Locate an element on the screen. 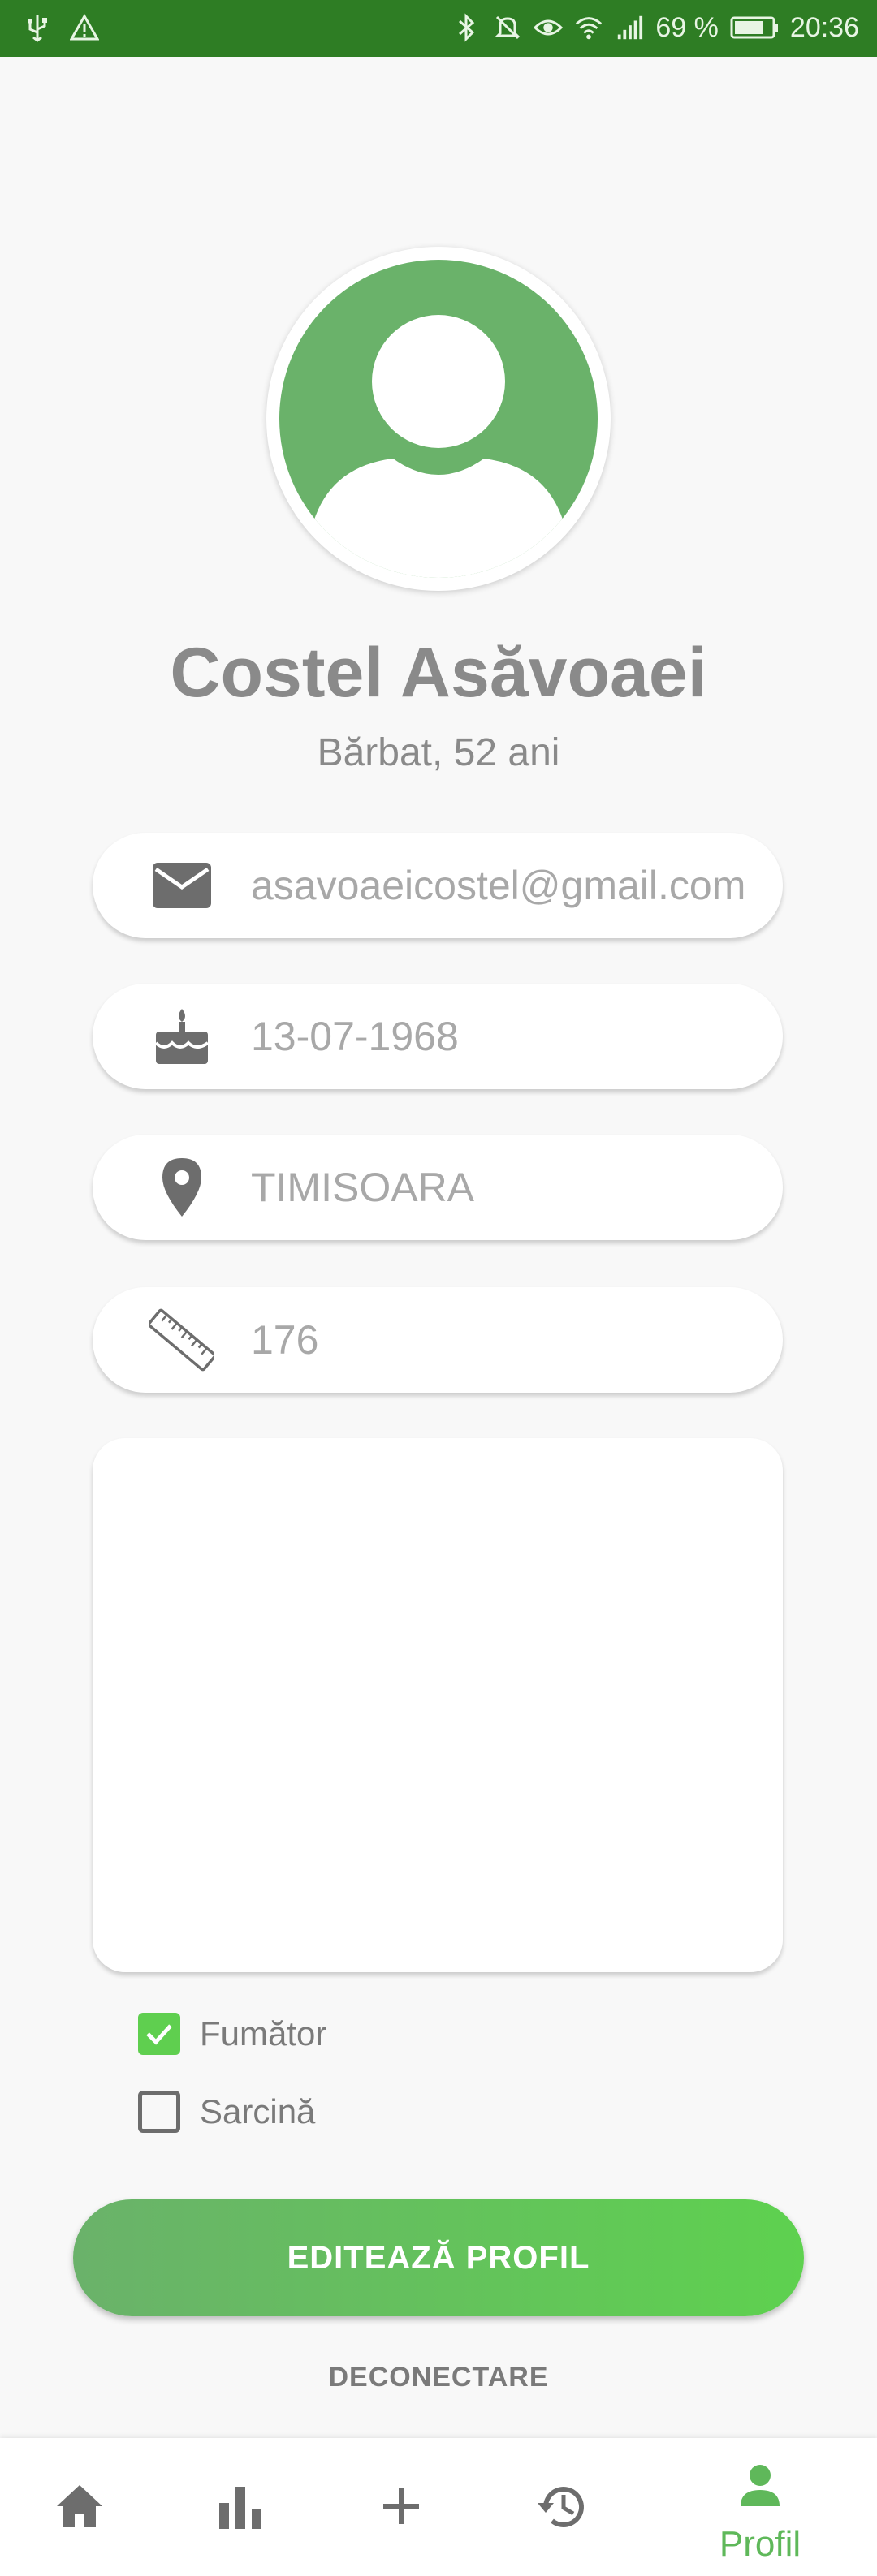 The image size is (877, 2576). nav-history is located at coordinates (562, 2507).